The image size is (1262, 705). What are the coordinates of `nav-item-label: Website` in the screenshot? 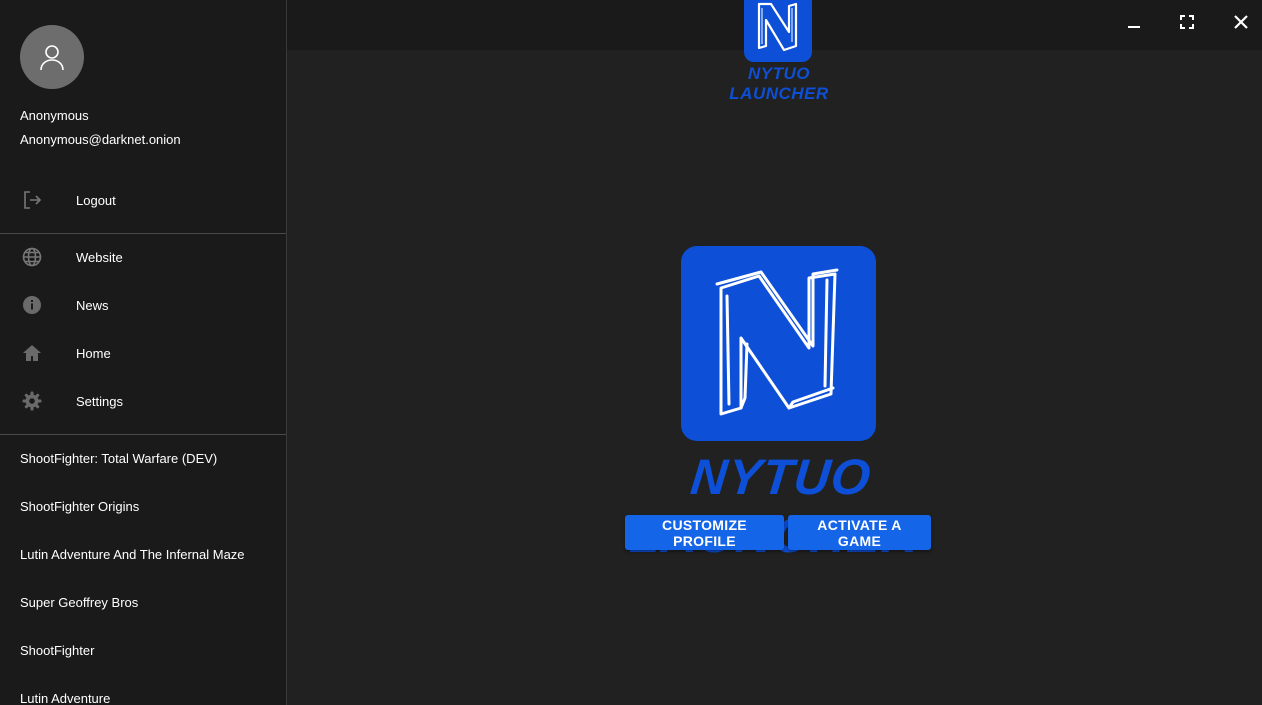 It's located at (99, 257).